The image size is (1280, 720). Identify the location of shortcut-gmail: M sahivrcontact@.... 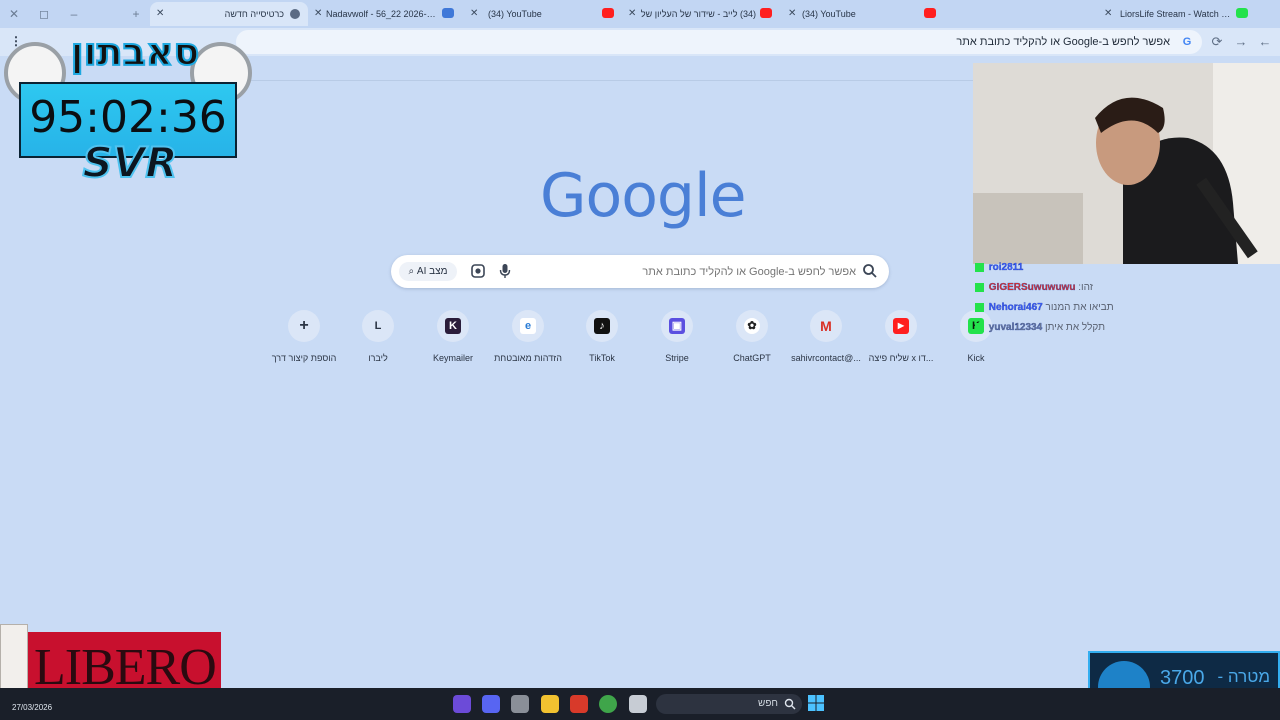
(826, 340).